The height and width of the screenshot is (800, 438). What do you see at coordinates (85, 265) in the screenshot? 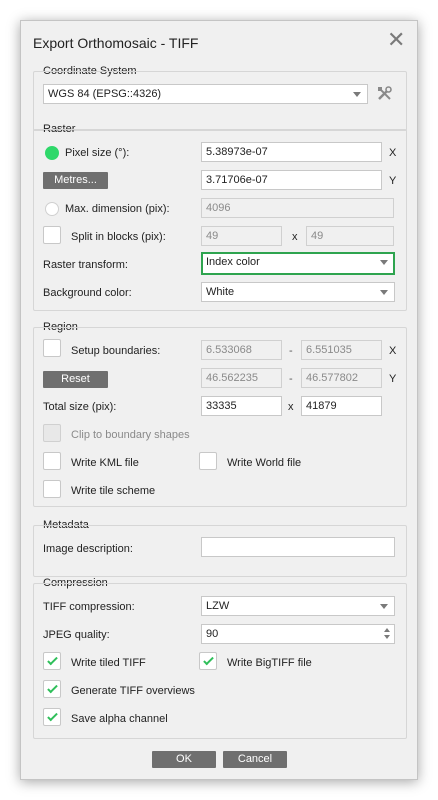
I see `raster-transform-label: Raster transform:` at bounding box center [85, 265].